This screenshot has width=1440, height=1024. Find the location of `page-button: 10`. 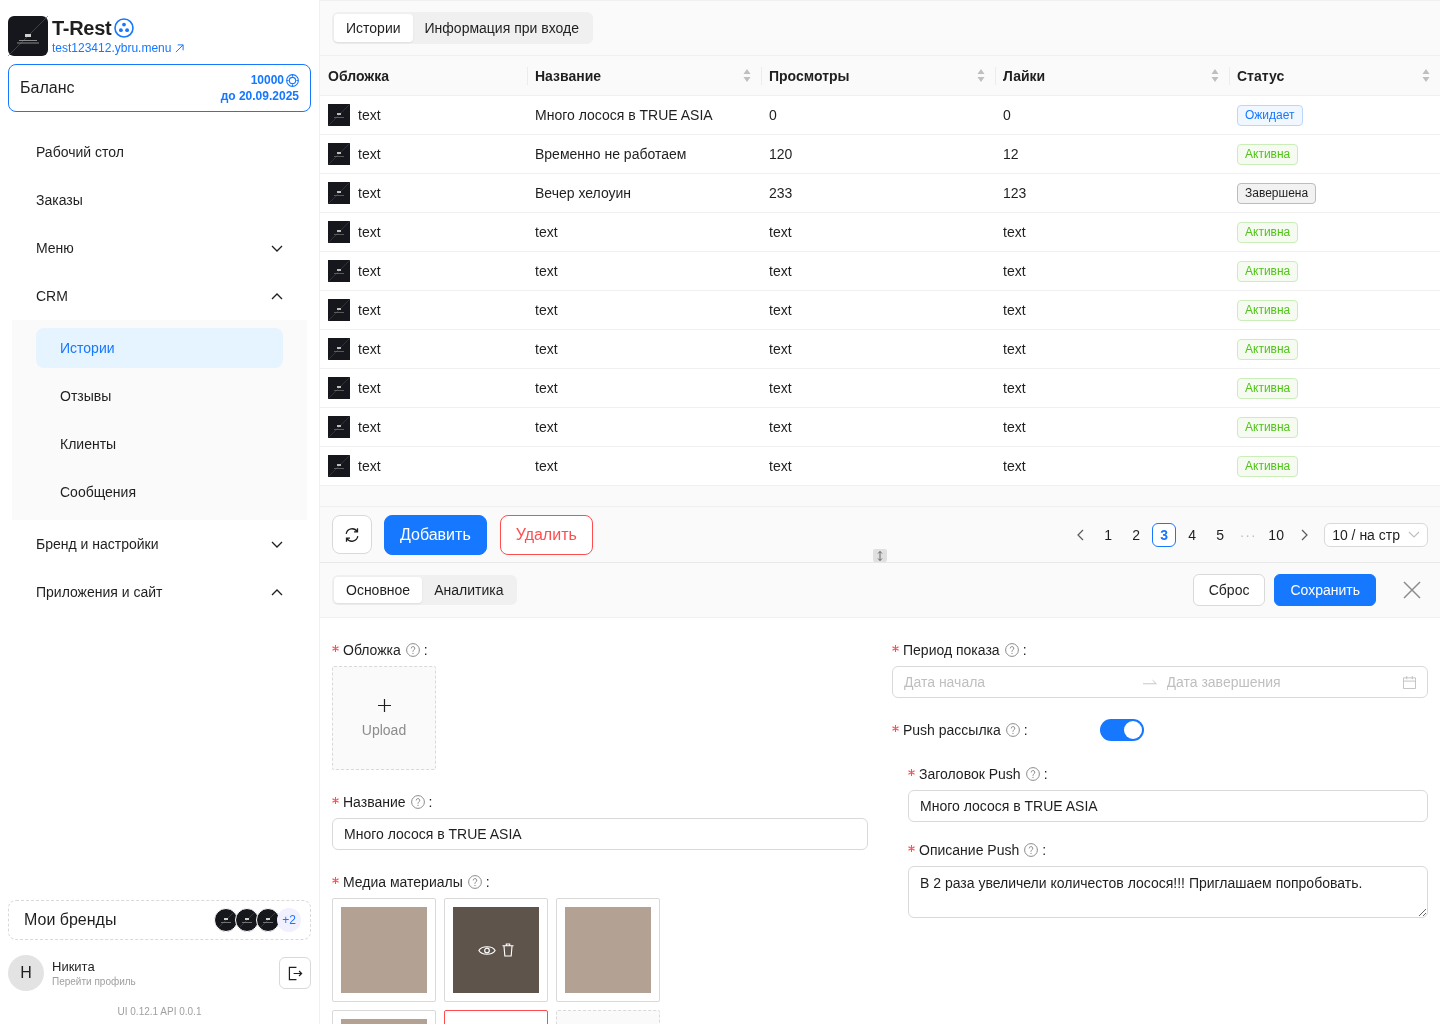

page-button: 10 is located at coordinates (1276, 534).